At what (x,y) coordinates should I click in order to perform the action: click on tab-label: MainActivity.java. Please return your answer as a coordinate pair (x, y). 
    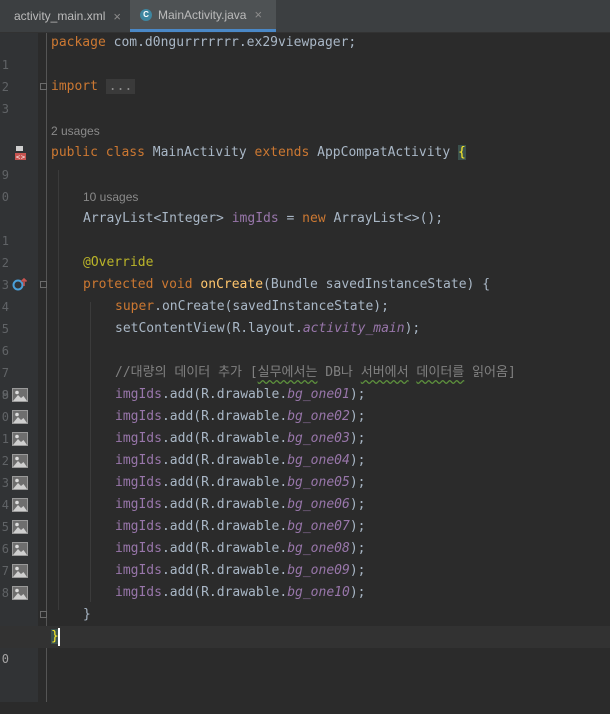
    Looking at the image, I should click on (202, 14).